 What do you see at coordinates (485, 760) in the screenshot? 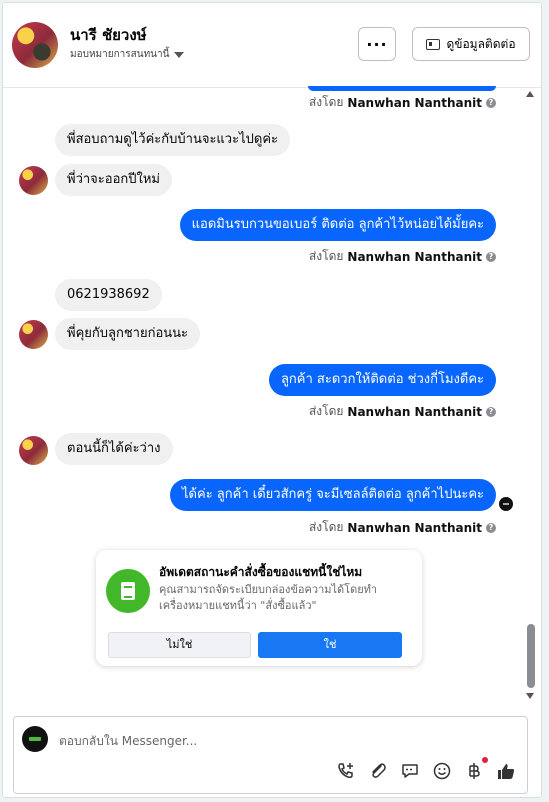
I see `notification-dot` at bounding box center [485, 760].